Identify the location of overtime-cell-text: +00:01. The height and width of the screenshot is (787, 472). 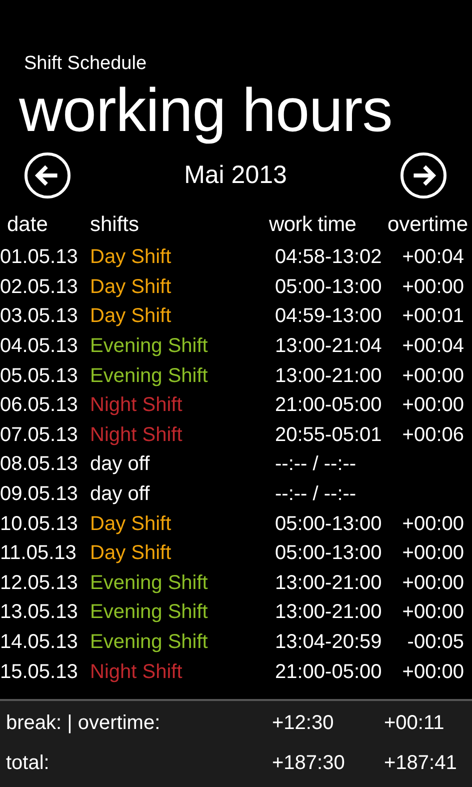
(433, 316).